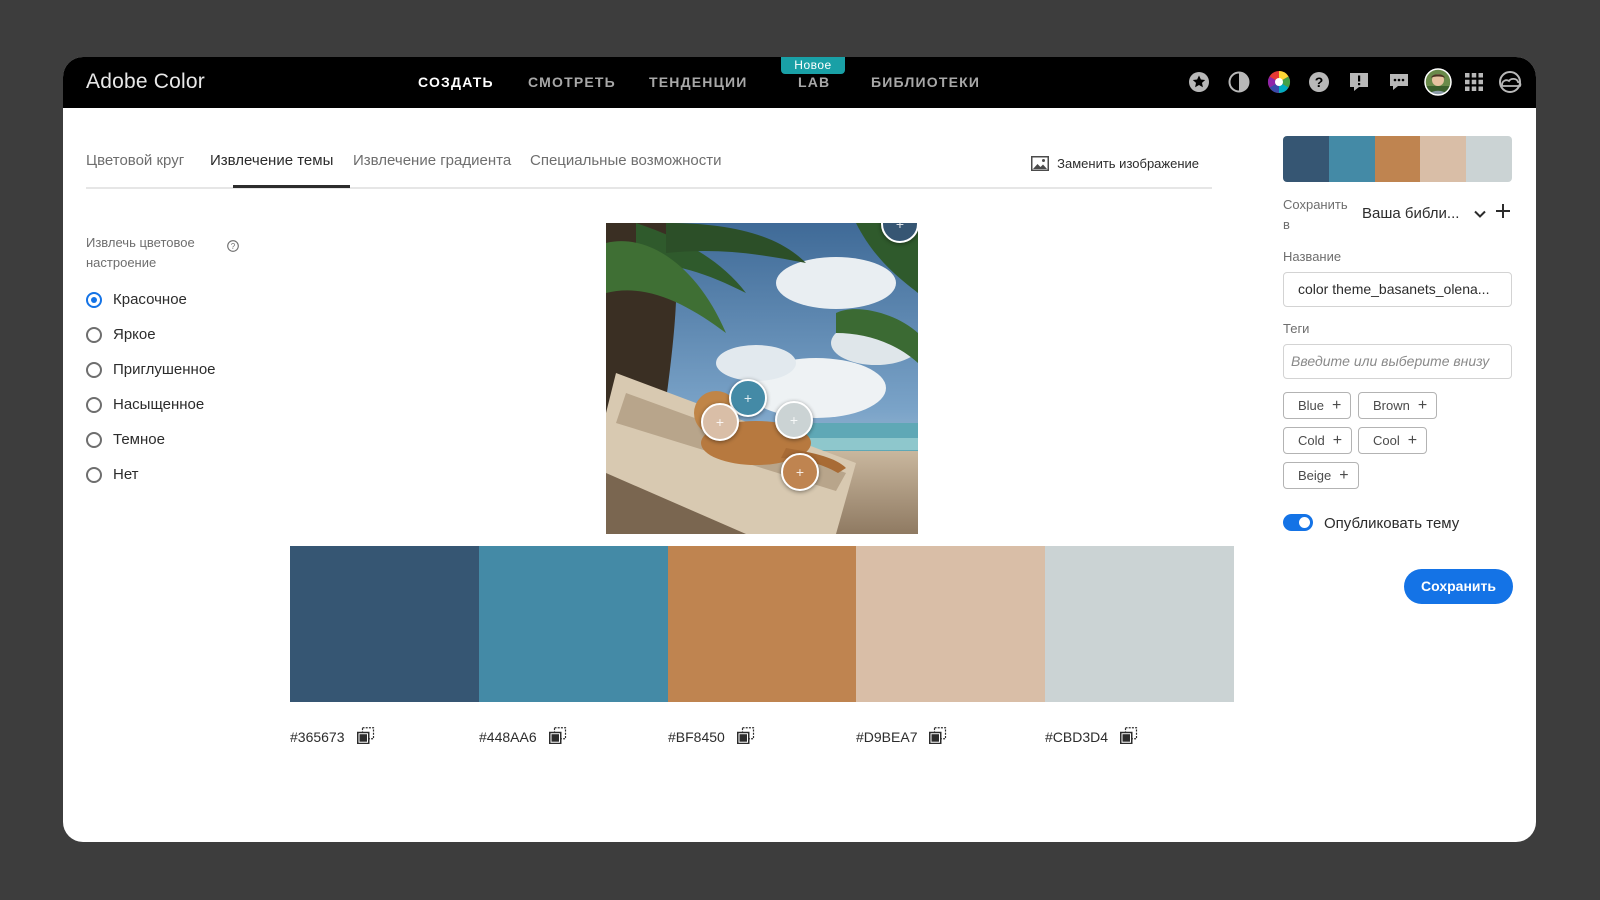 The width and height of the screenshot is (1600, 900). I want to click on hex-value: #BF8450, so click(696, 737).